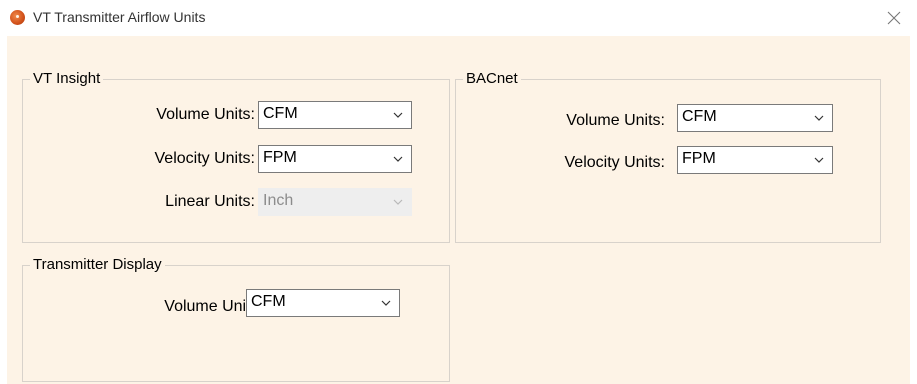 This screenshot has height=384, width=917. I want to click on vt-insight-linear-label: Linear Units:, so click(210, 201).